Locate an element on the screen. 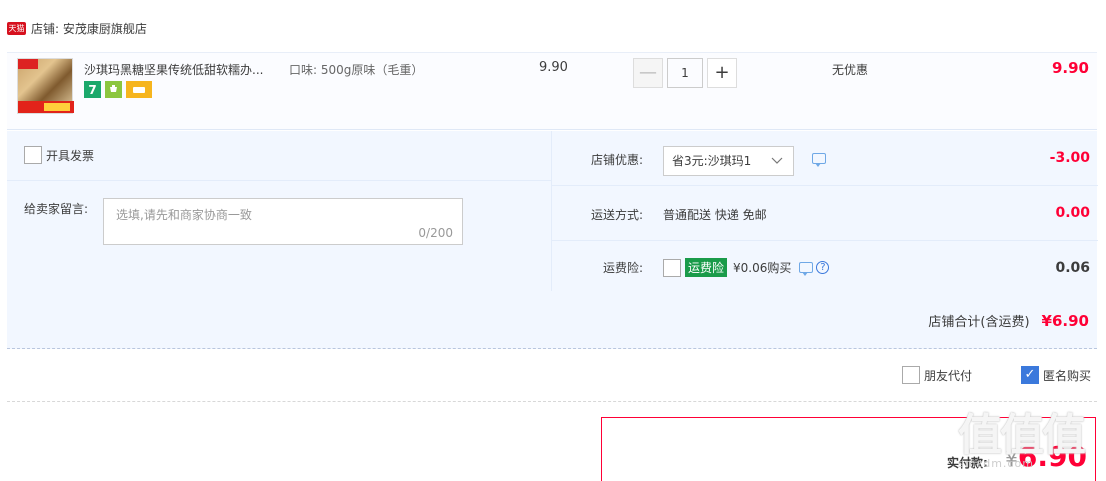 This screenshot has height=481, width=1106. invoice-label: 开具发票 is located at coordinates (70, 155).